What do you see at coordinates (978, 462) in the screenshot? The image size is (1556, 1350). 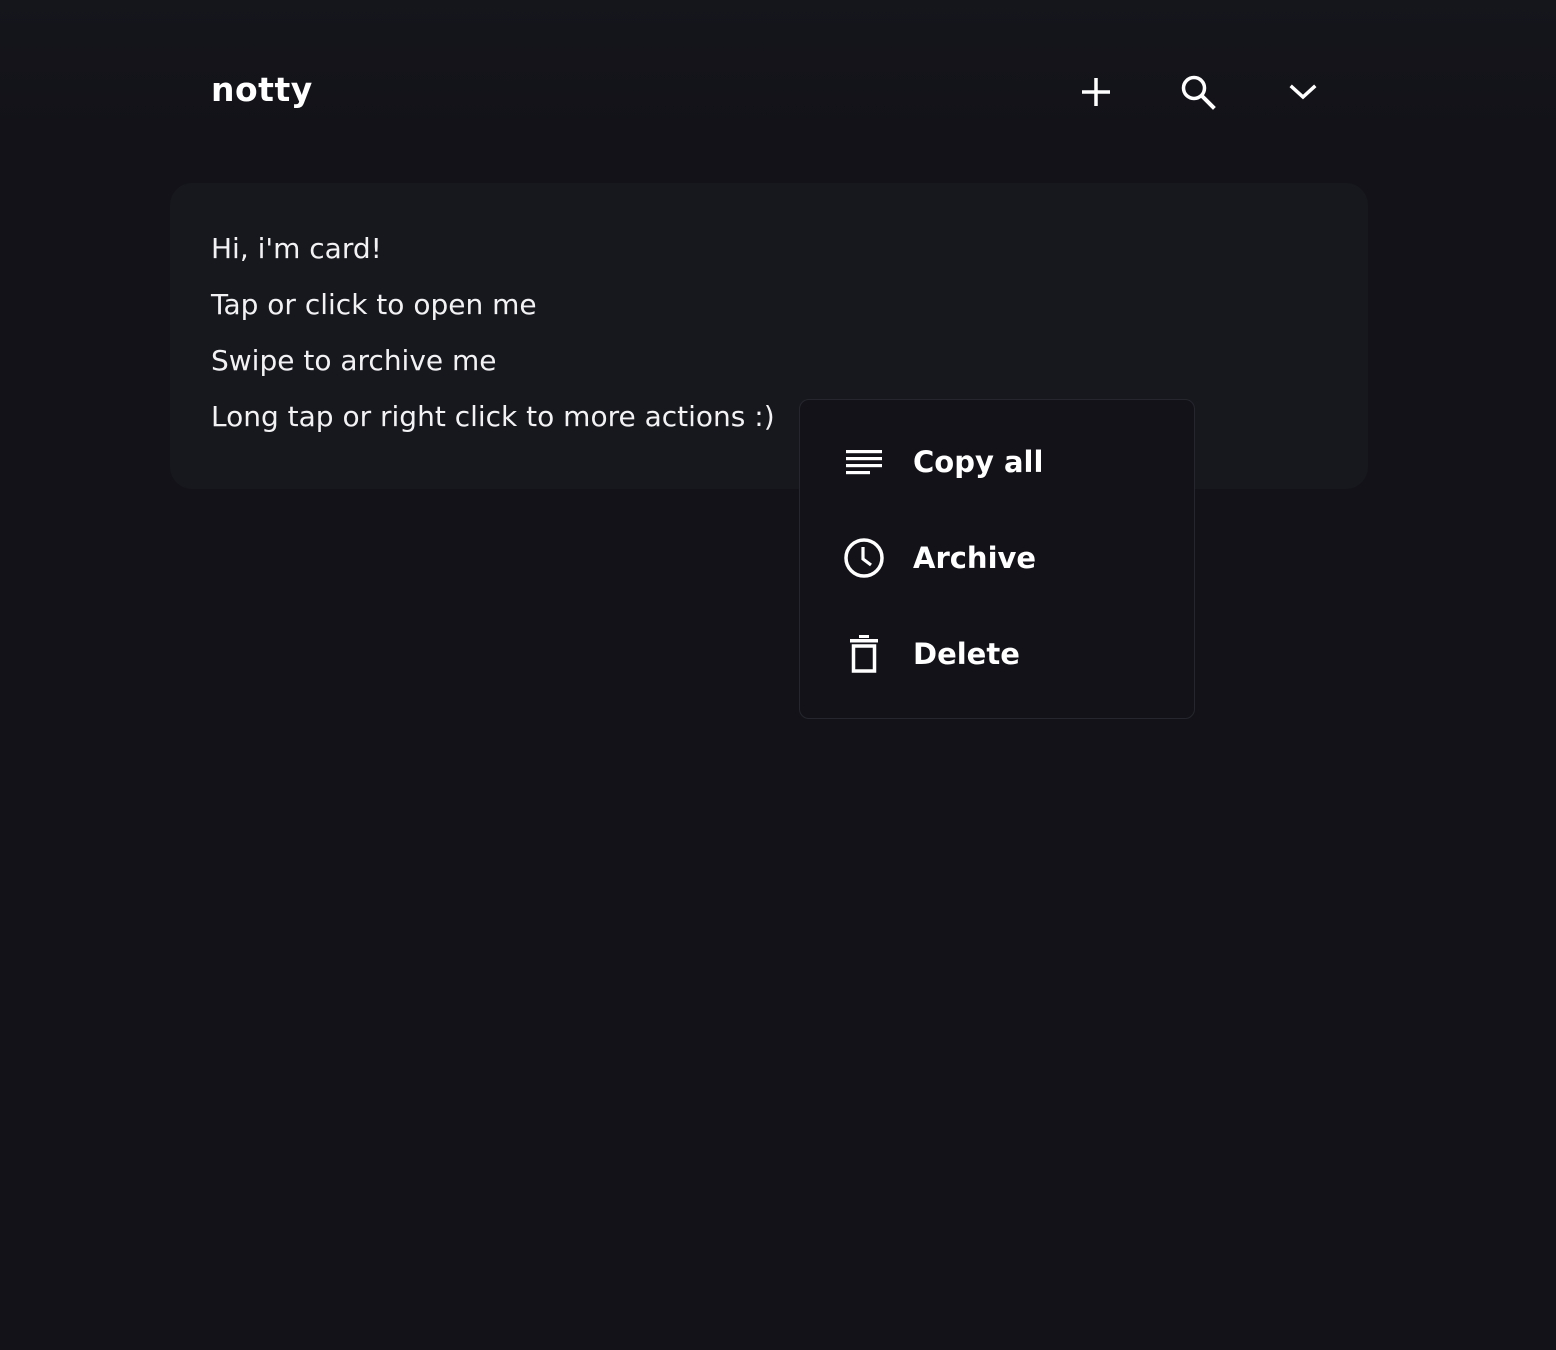 I see `copy-all-label: Copy all` at bounding box center [978, 462].